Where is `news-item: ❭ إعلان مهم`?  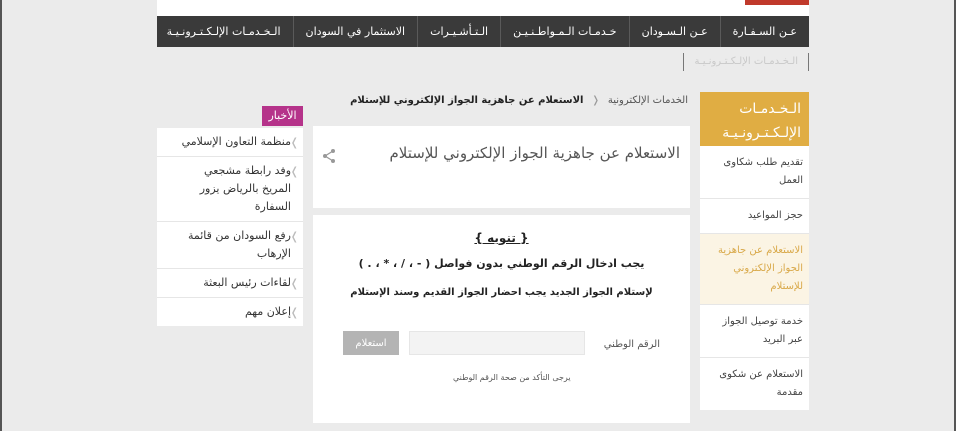 news-item: ❭ إعلان مهم is located at coordinates (230, 312).